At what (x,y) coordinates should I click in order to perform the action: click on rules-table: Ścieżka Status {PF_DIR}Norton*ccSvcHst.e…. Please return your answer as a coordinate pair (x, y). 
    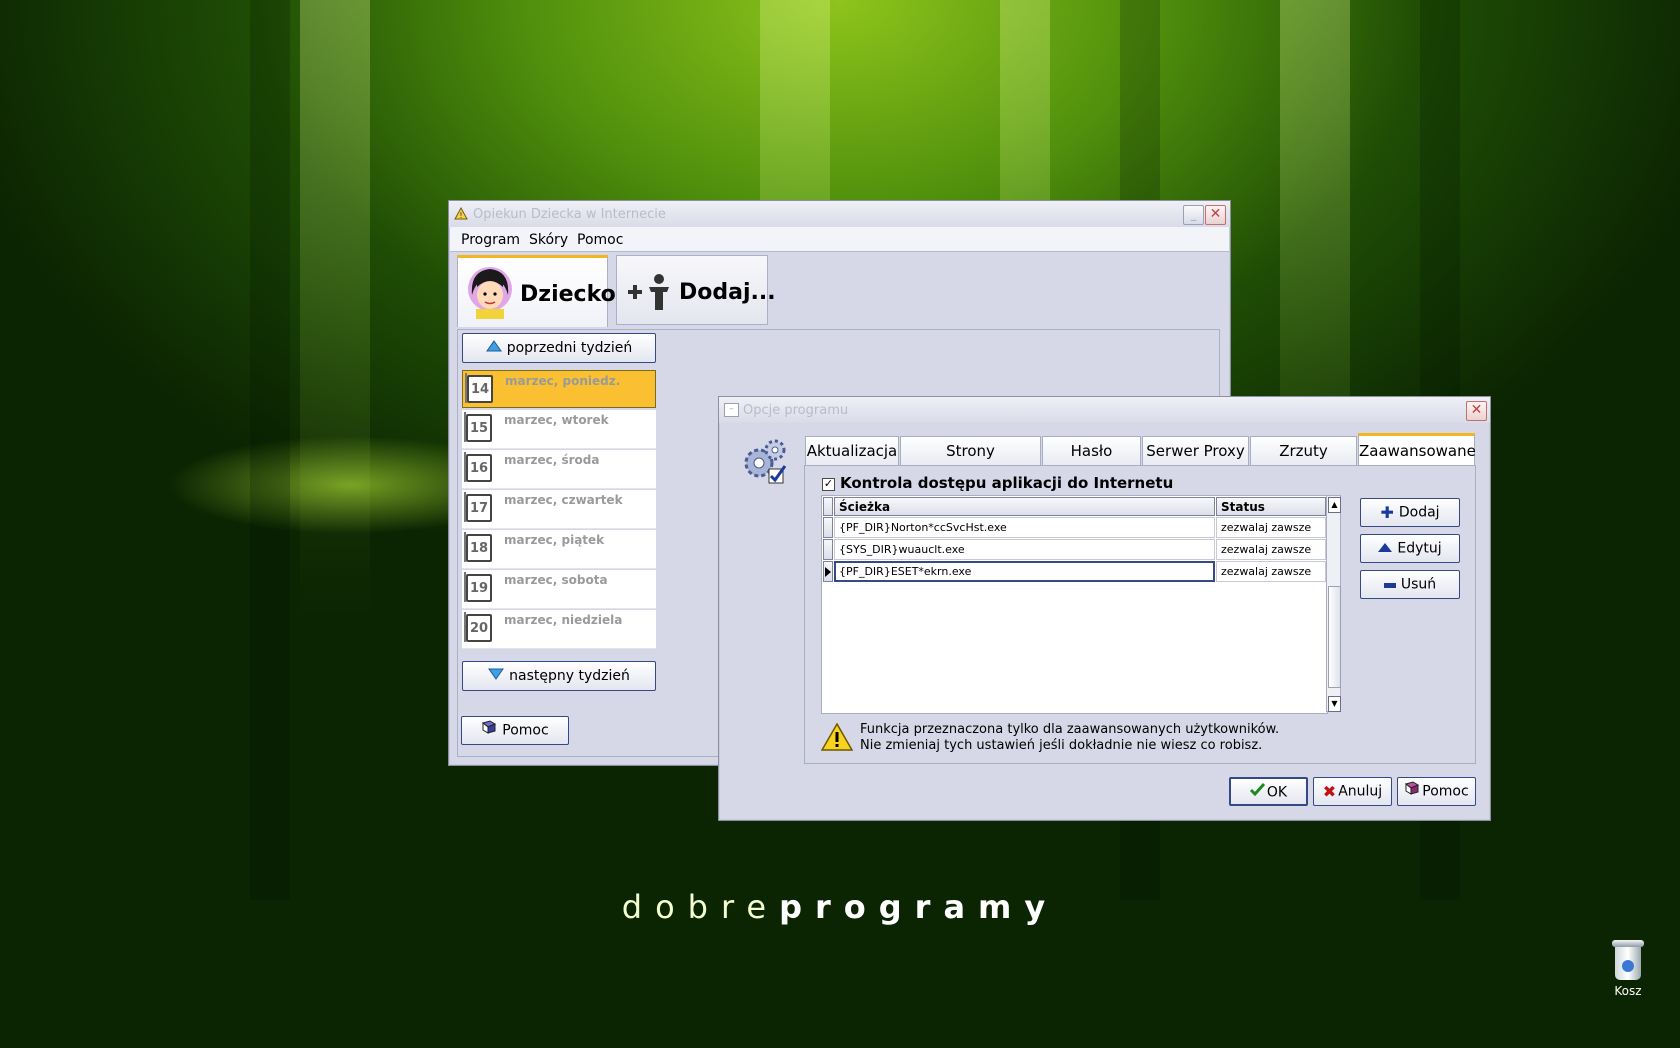
    Looking at the image, I should click on (1074, 604).